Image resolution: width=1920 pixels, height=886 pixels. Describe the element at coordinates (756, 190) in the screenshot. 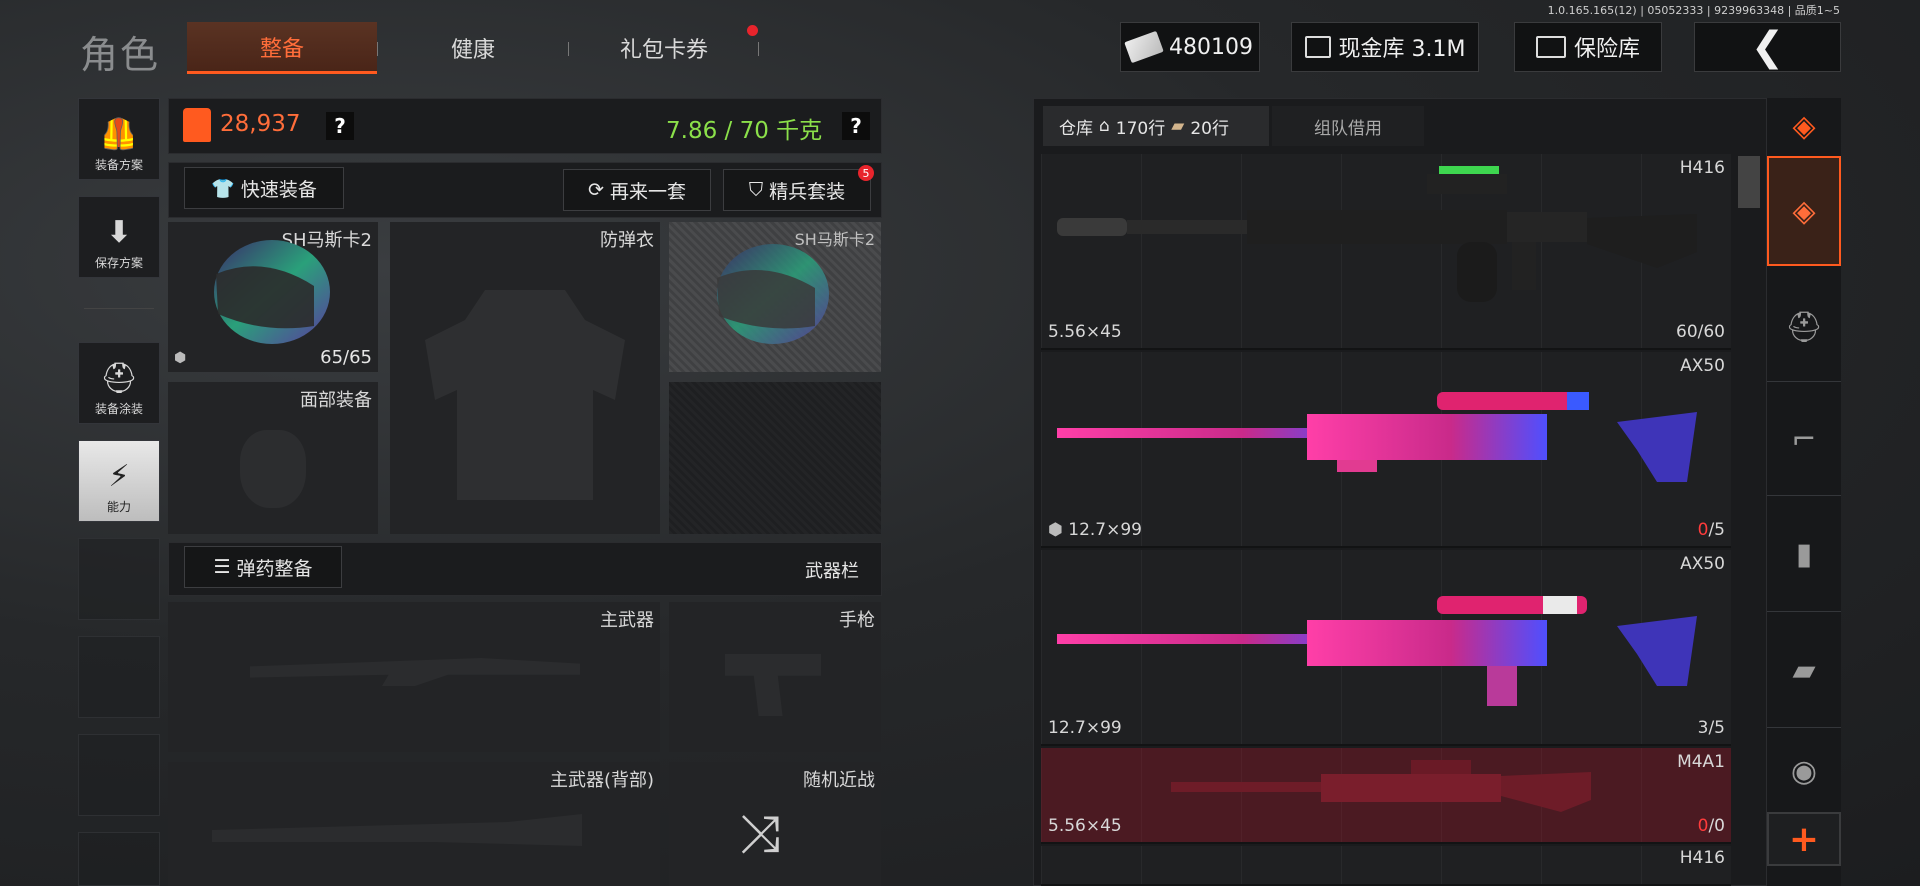

I see `shield-icon: ⛉` at that location.